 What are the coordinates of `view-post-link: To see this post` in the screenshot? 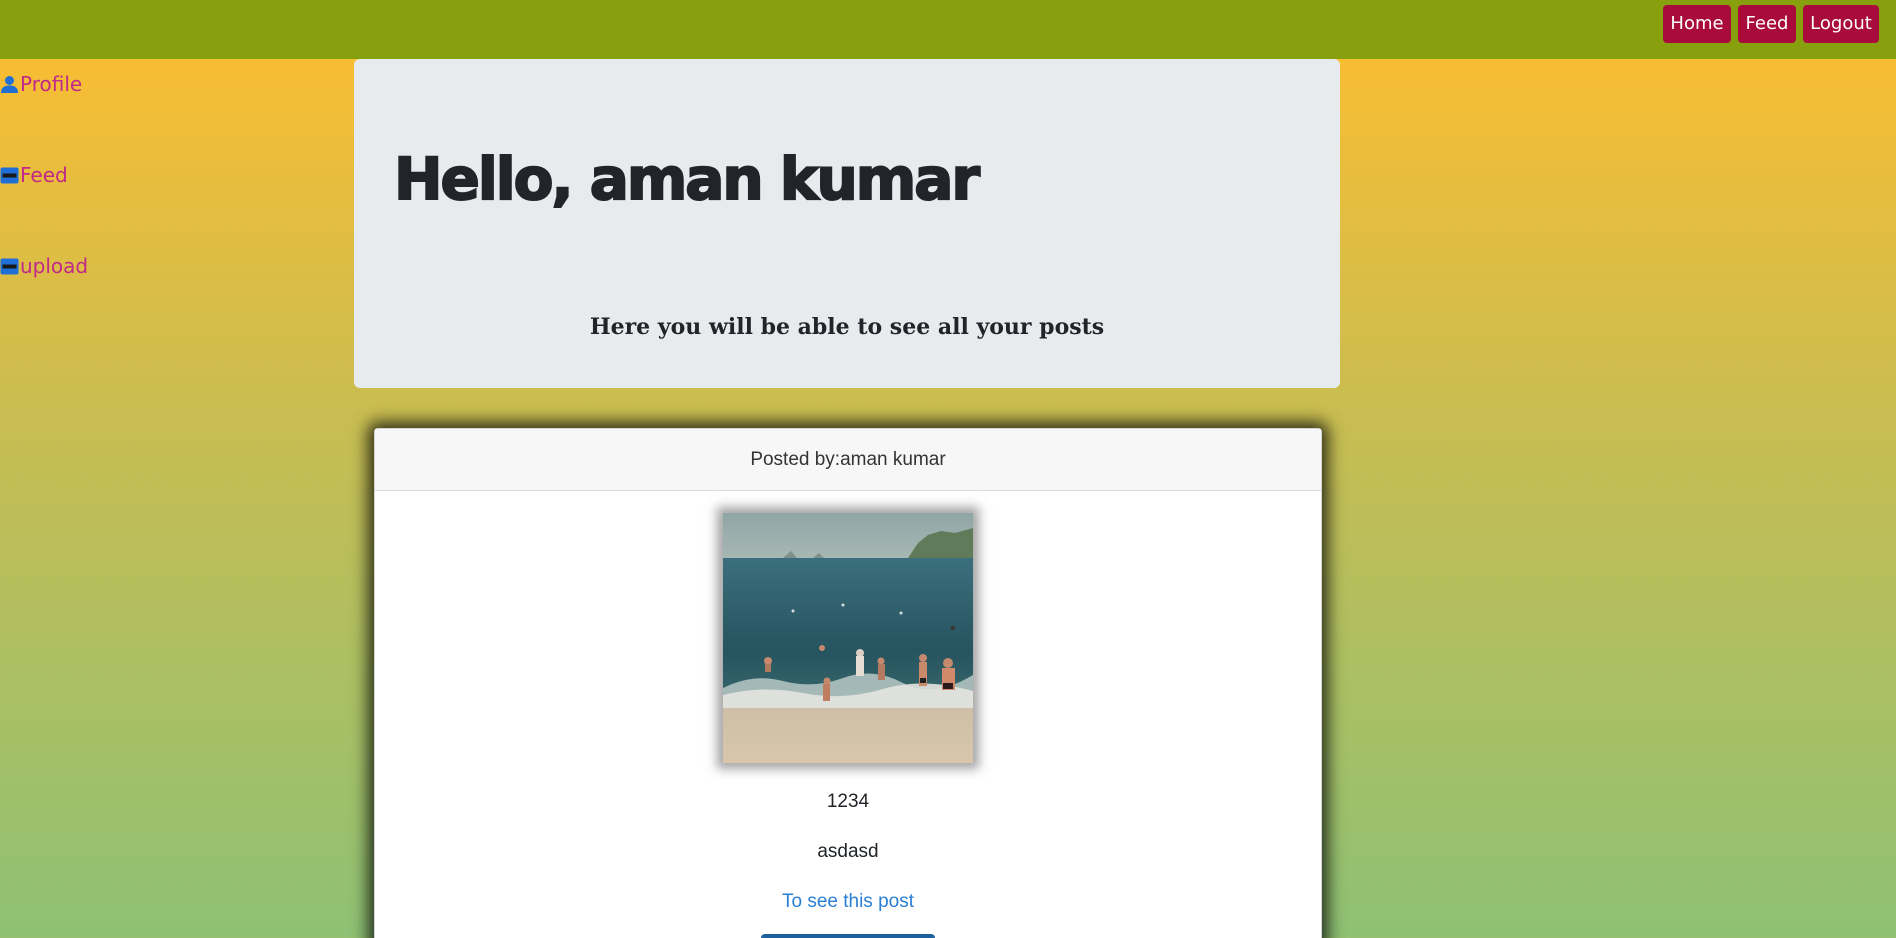 It's located at (848, 902).